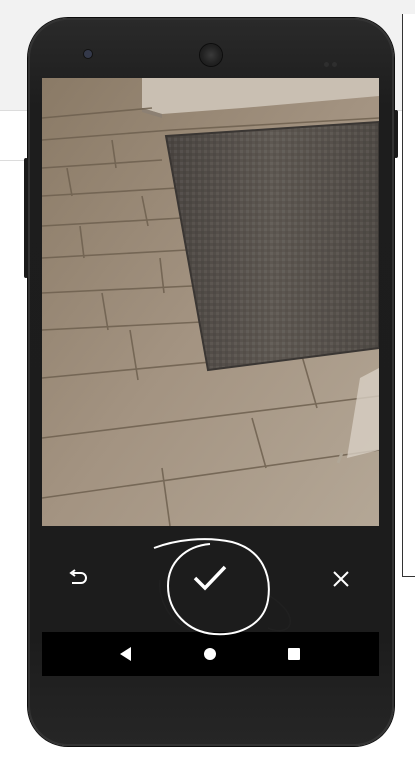  I want to click on confirm-photo-button, so click(210, 578).